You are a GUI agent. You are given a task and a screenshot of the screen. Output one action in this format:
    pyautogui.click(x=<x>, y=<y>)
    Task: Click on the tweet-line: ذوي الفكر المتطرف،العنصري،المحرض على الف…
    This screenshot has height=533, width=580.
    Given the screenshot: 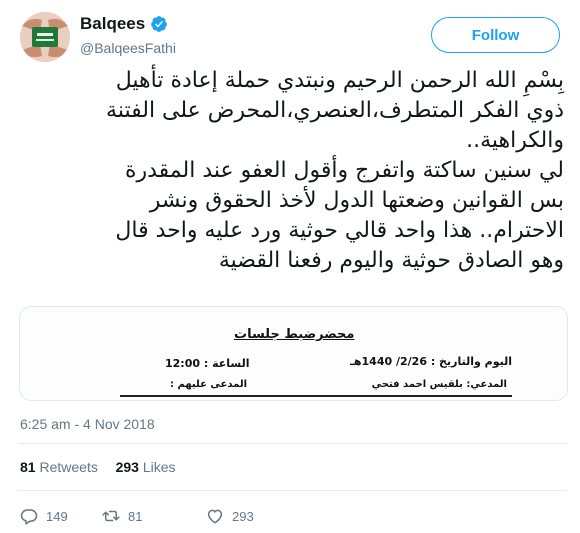 What is the action you would take?
    pyautogui.click(x=335, y=110)
    